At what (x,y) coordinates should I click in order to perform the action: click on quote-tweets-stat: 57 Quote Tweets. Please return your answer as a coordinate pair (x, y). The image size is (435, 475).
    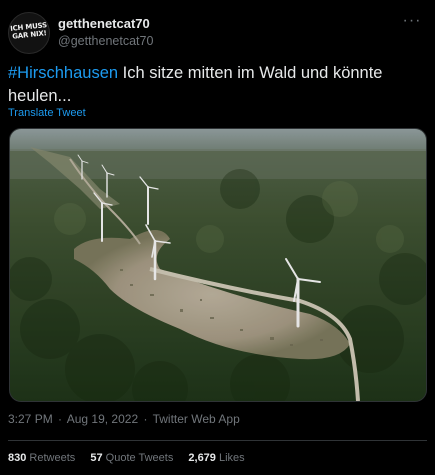
    Looking at the image, I should click on (131, 458).